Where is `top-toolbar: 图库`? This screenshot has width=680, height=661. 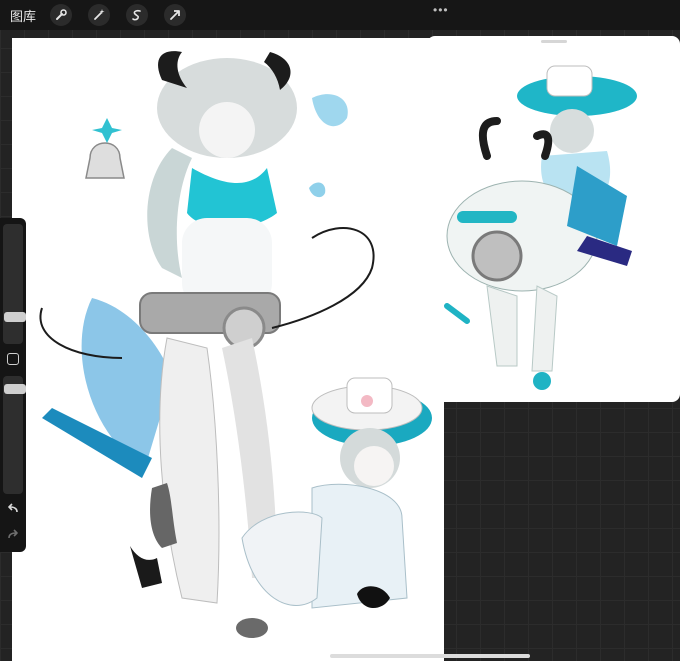
top-toolbar: 图库 is located at coordinates (340, 15).